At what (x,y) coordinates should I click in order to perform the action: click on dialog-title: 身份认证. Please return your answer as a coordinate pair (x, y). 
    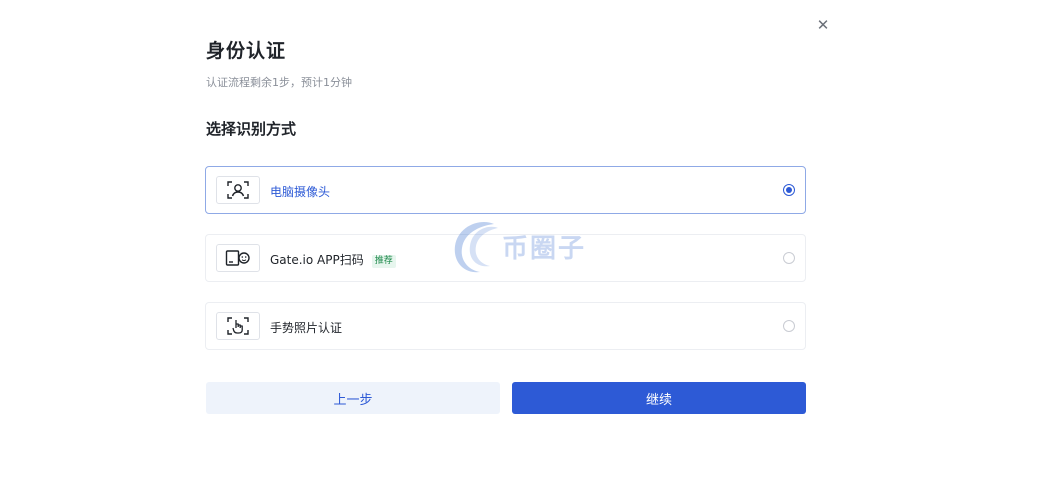
    Looking at the image, I should click on (246, 51).